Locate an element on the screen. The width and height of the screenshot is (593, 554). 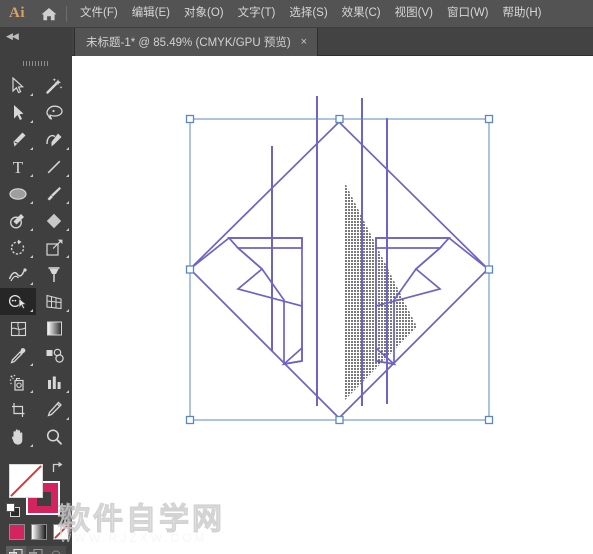
draw-normal-mode is located at coordinates (16, 550).